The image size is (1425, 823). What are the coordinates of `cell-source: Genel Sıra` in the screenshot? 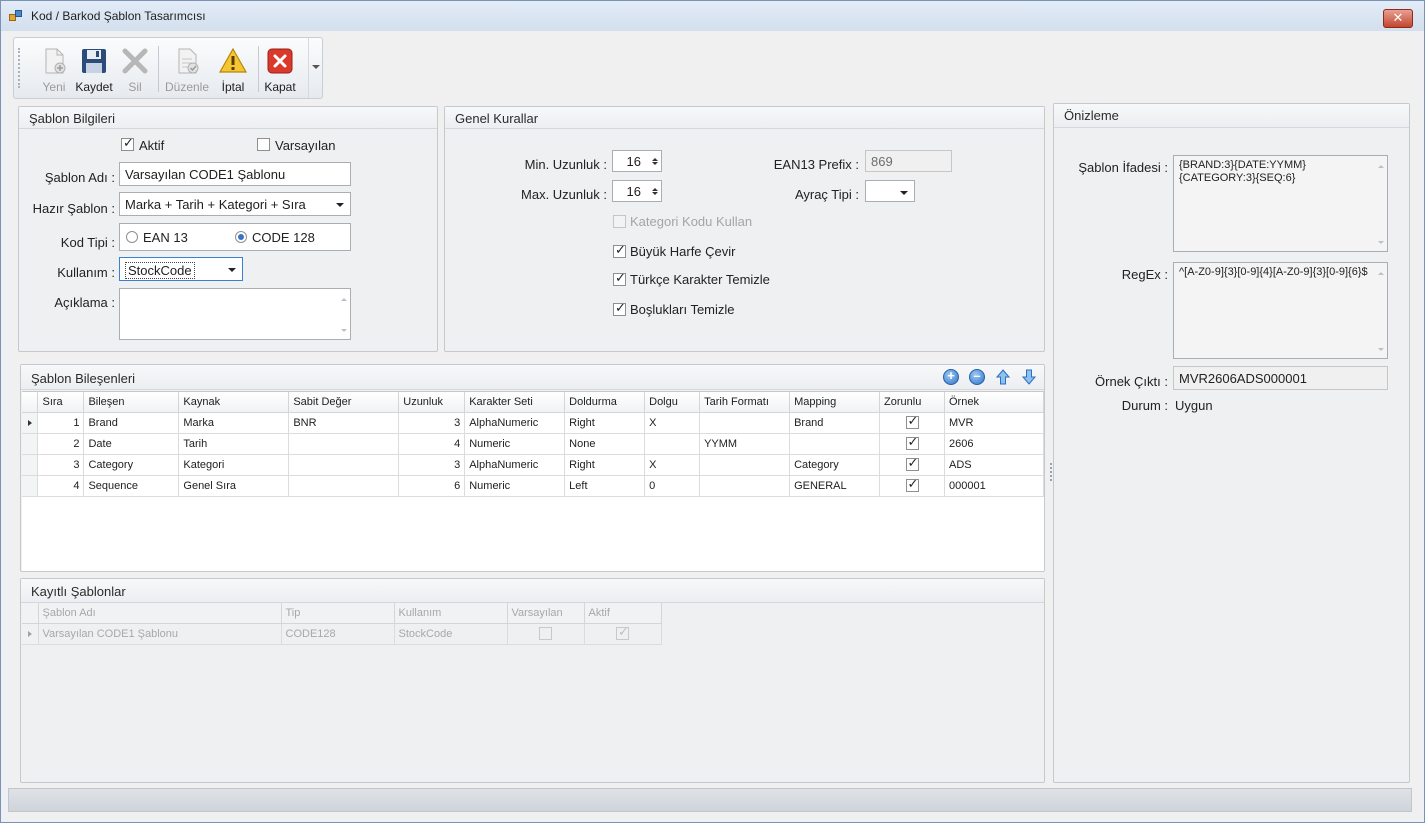 It's located at (234, 486).